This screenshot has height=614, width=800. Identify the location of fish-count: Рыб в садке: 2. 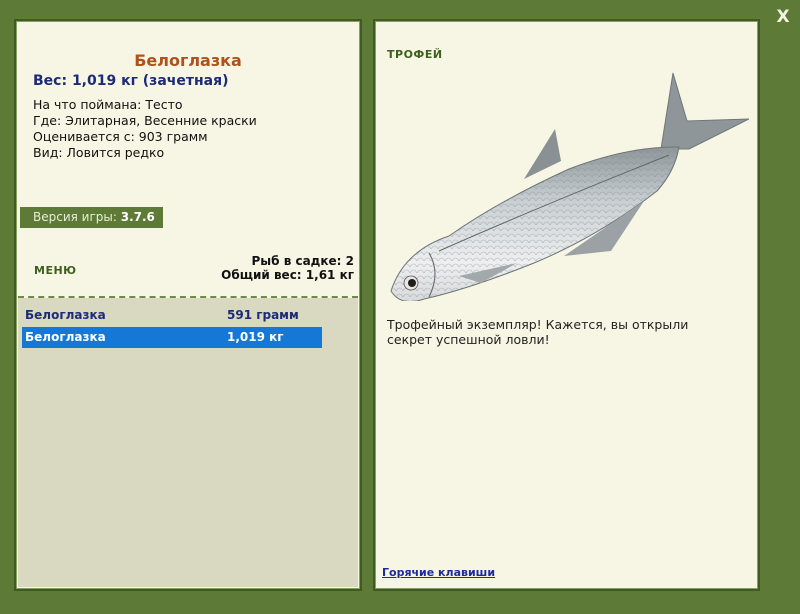
(303, 261).